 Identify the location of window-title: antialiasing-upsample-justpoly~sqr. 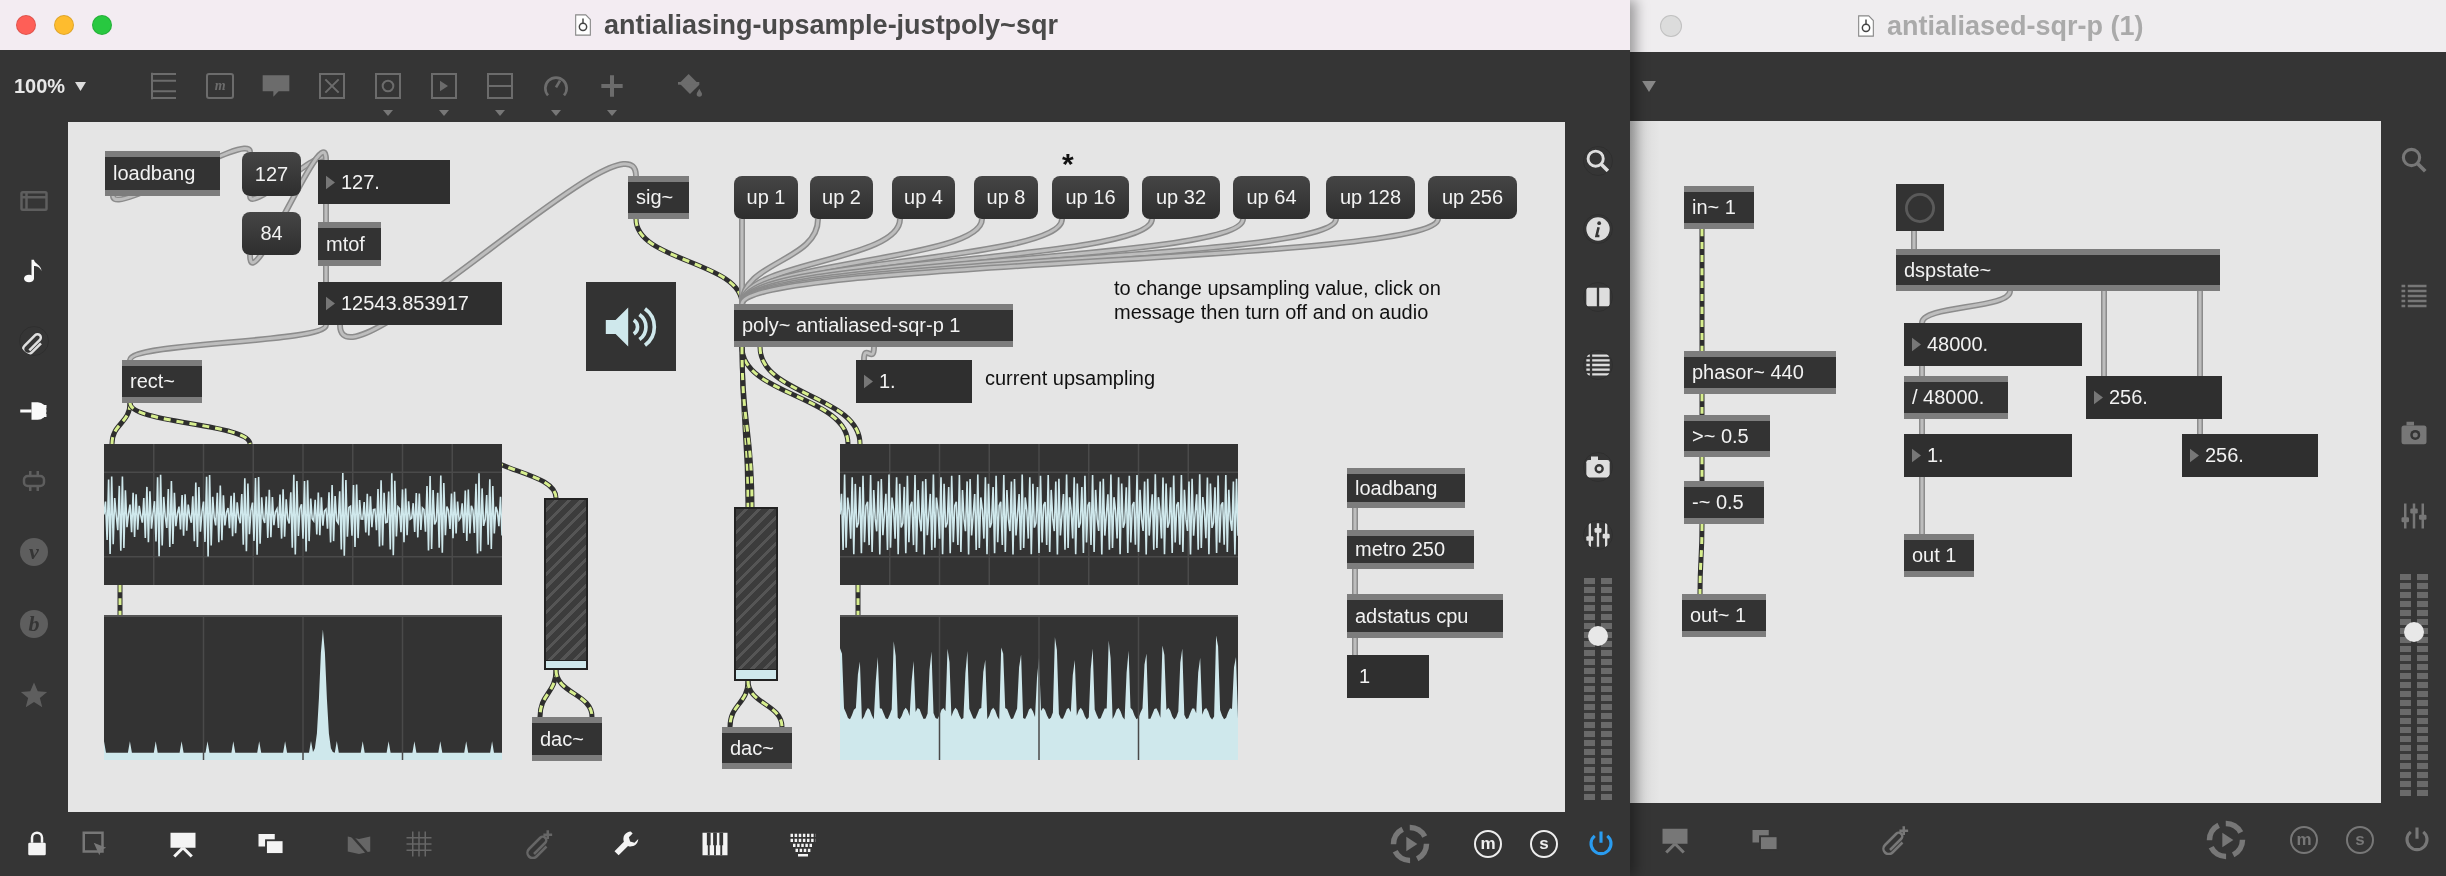
(831, 25).